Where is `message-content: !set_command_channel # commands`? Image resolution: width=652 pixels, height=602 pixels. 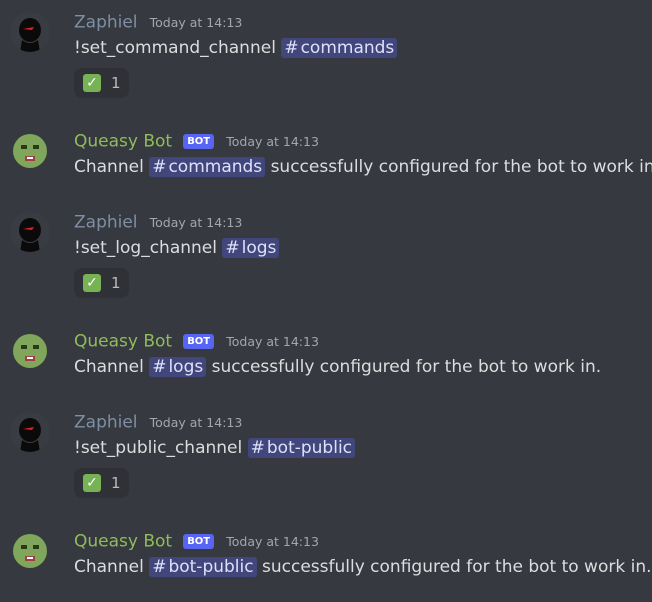 message-content: !set_command_channel # commands is located at coordinates (236, 48).